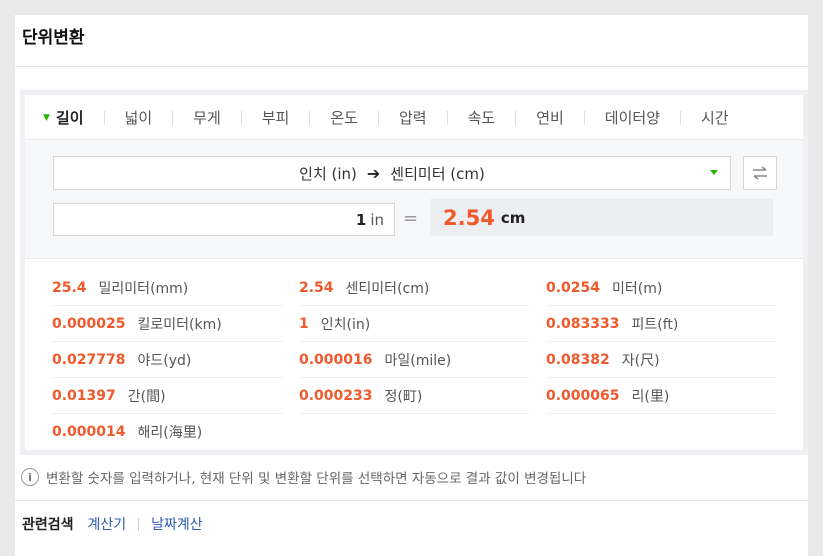 This screenshot has width=823, height=556. I want to click on tab-label: 속도, so click(481, 118).